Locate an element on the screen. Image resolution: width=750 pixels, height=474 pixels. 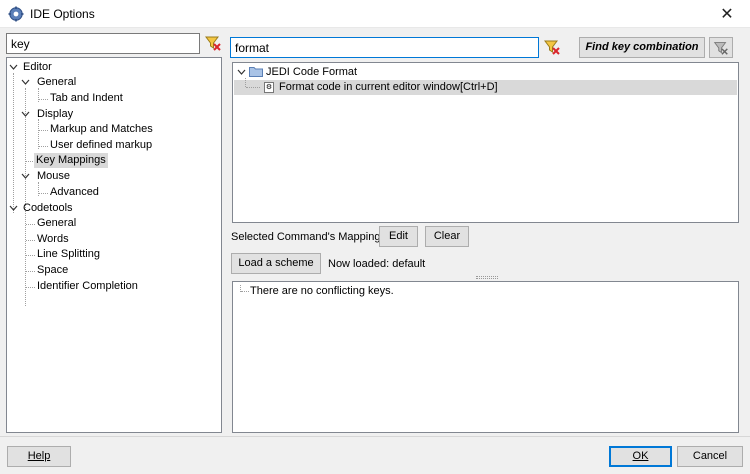
tree-item-advanced: Advanced is located at coordinates (74, 192).